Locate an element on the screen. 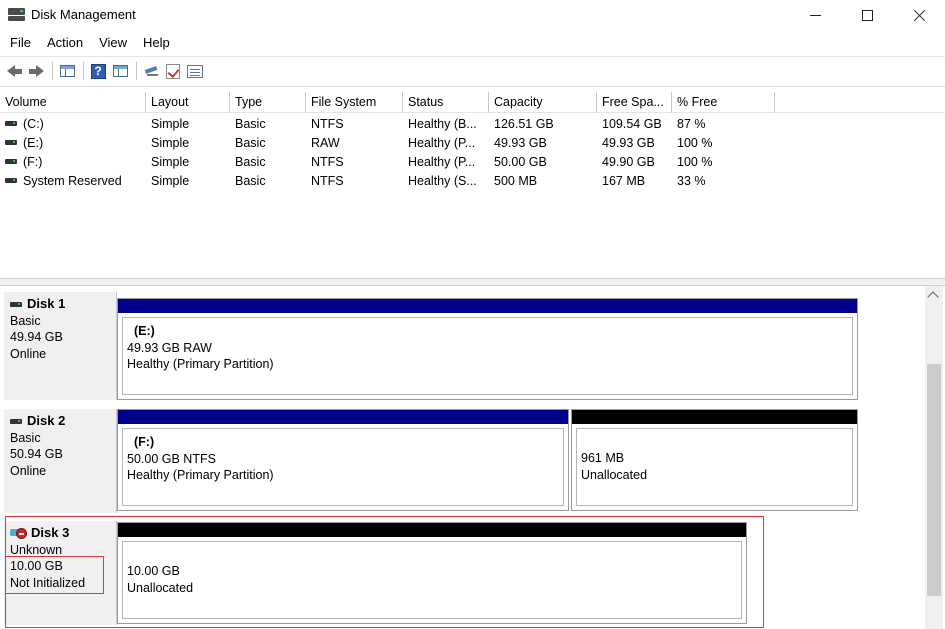 This screenshot has height=629, width=945. console-tree-icon is located at coordinates (67, 71).